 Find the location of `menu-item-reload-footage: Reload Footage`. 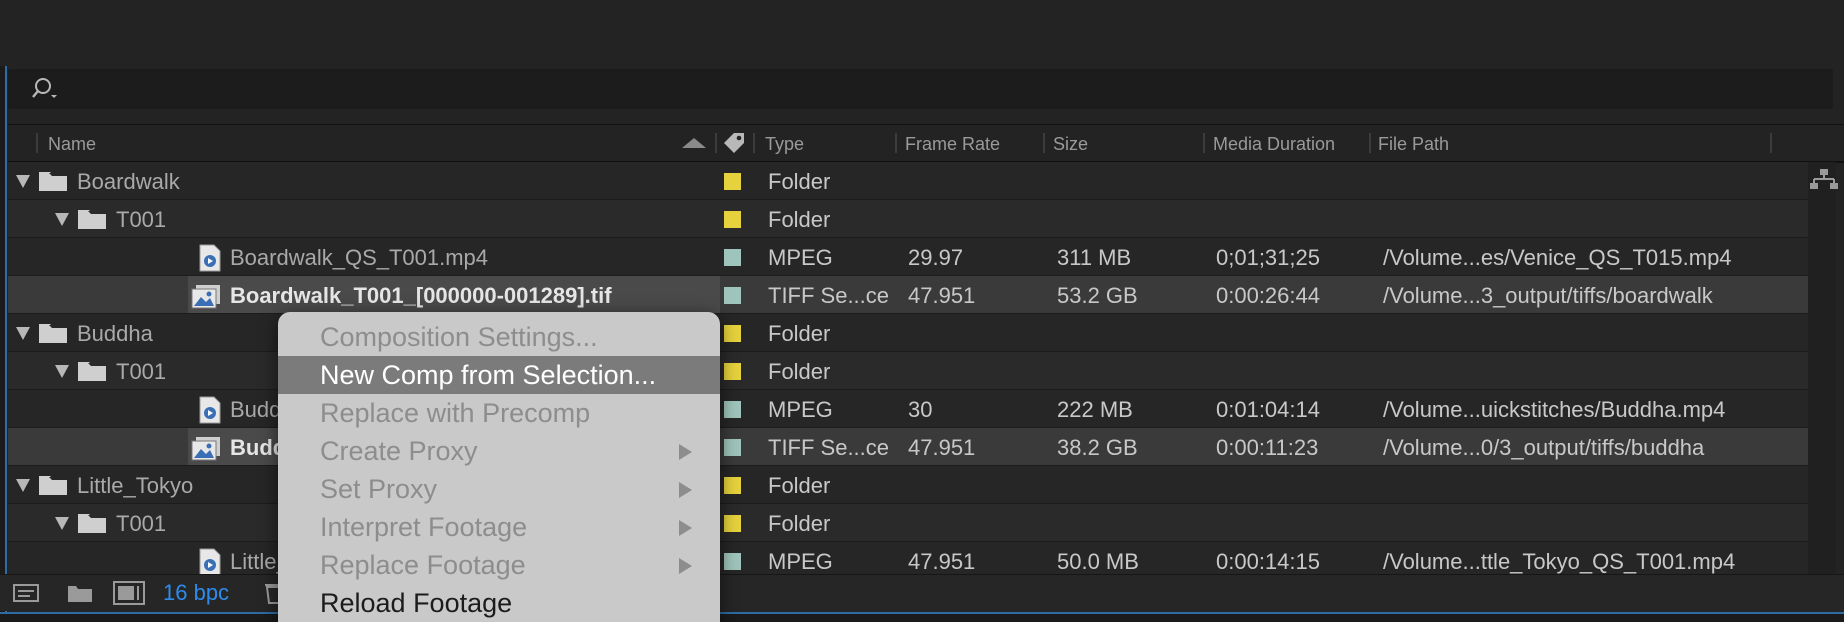

menu-item-reload-footage: Reload Footage is located at coordinates (499, 603).